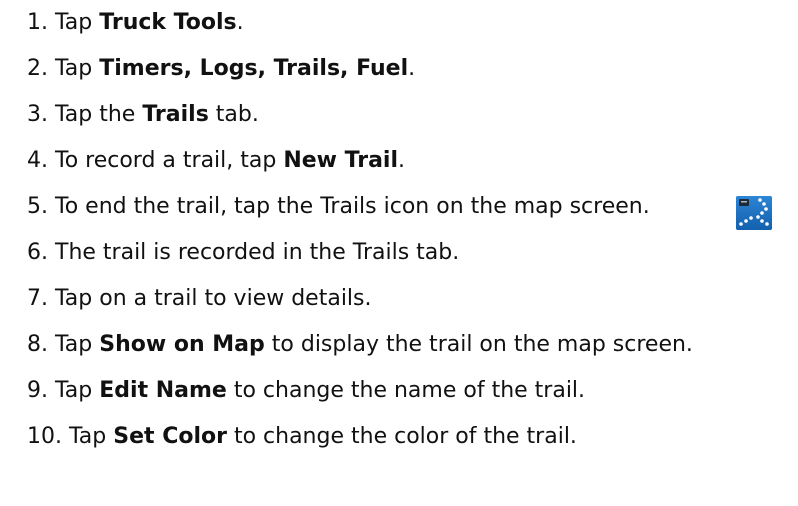 Image resolution: width=798 pixels, height=506 pixels. I want to click on step-2: 2. Tap Timers, Logs, Trails, Fuel., so click(221, 69).